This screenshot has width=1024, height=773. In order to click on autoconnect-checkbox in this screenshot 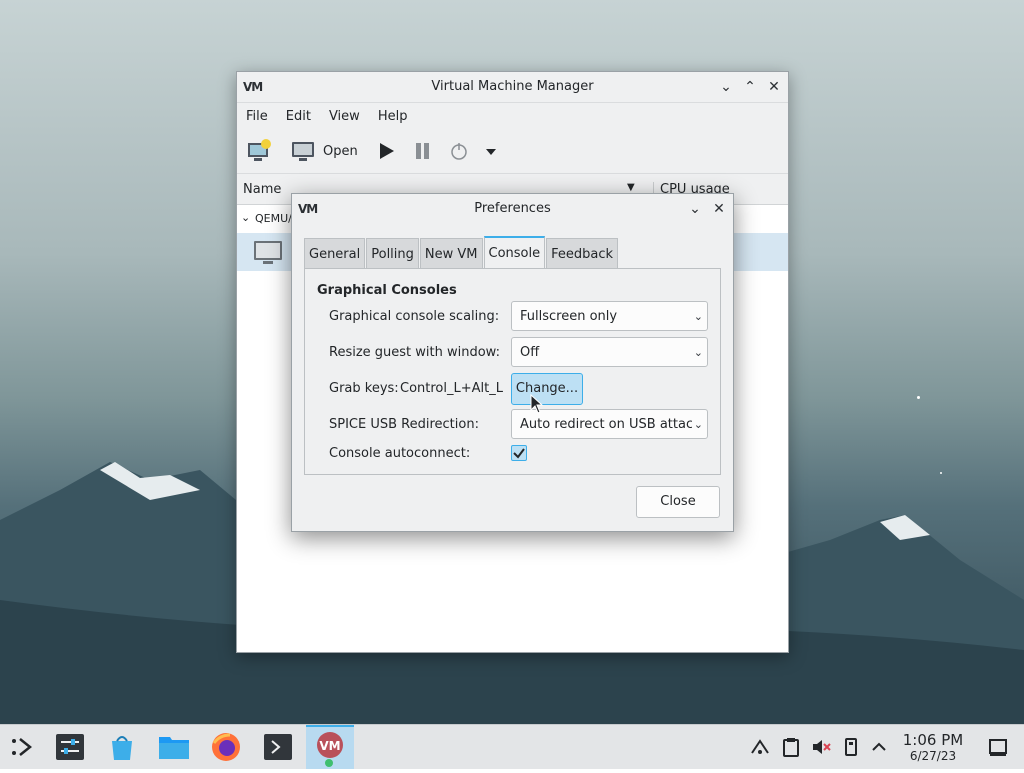, I will do `click(519, 453)`.